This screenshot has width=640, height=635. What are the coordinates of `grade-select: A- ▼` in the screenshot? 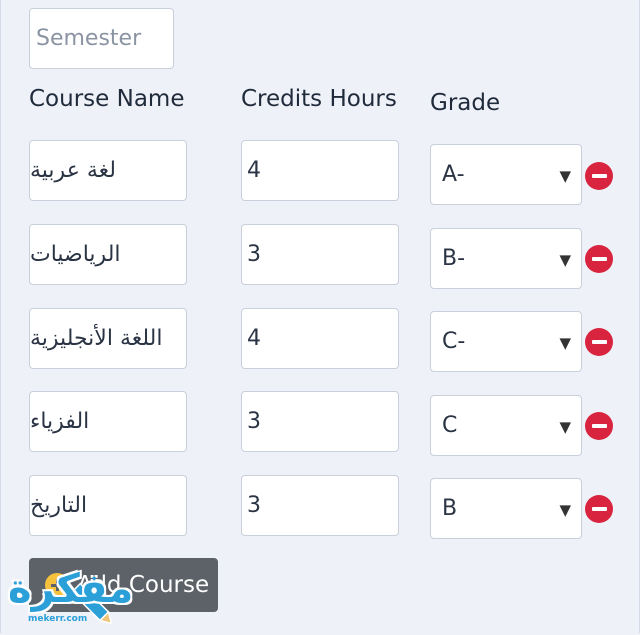 It's located at (506, 174).